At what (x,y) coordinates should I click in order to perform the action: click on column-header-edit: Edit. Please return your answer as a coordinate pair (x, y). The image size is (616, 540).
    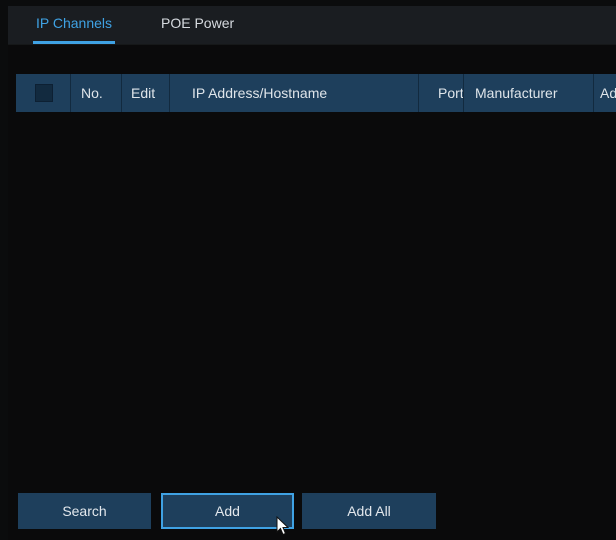
    Looking at the image, I should click on (143, 93).